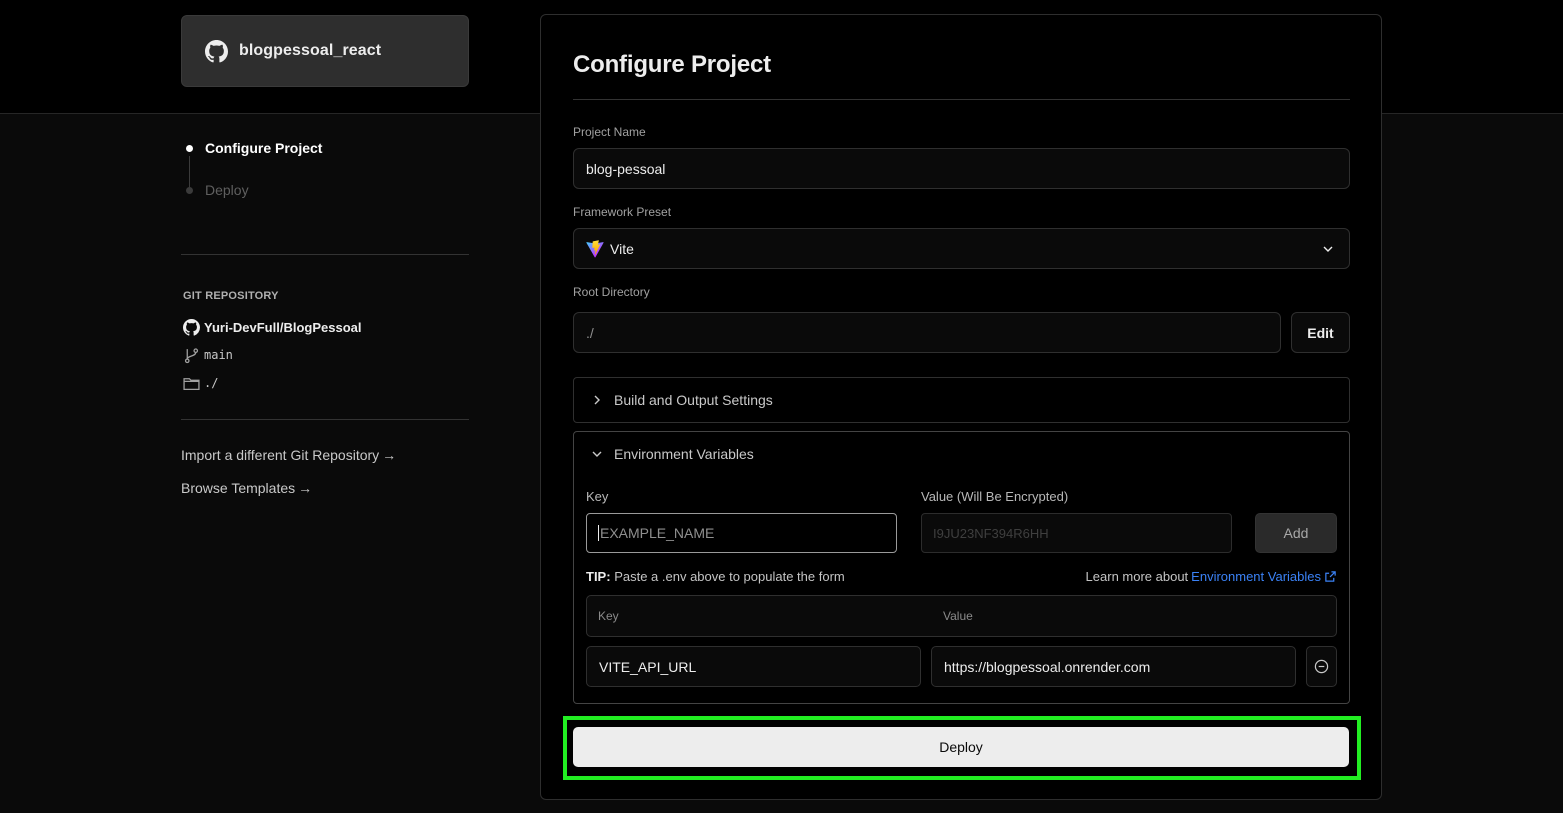 Image resolution: width=1563 pixels, height=813 pixels. What do you see at coordinates (218, 355) in the screenshot?
I see `git-branch-name: main` at bounding box center [218, 355].